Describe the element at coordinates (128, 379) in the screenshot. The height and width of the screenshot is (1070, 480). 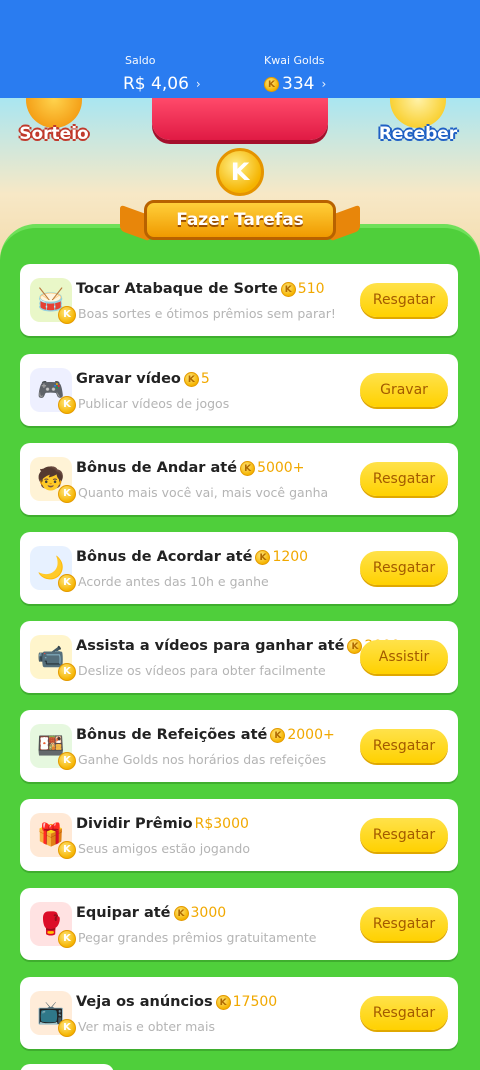
I see `task-title: Gravar vídeo` at that location.